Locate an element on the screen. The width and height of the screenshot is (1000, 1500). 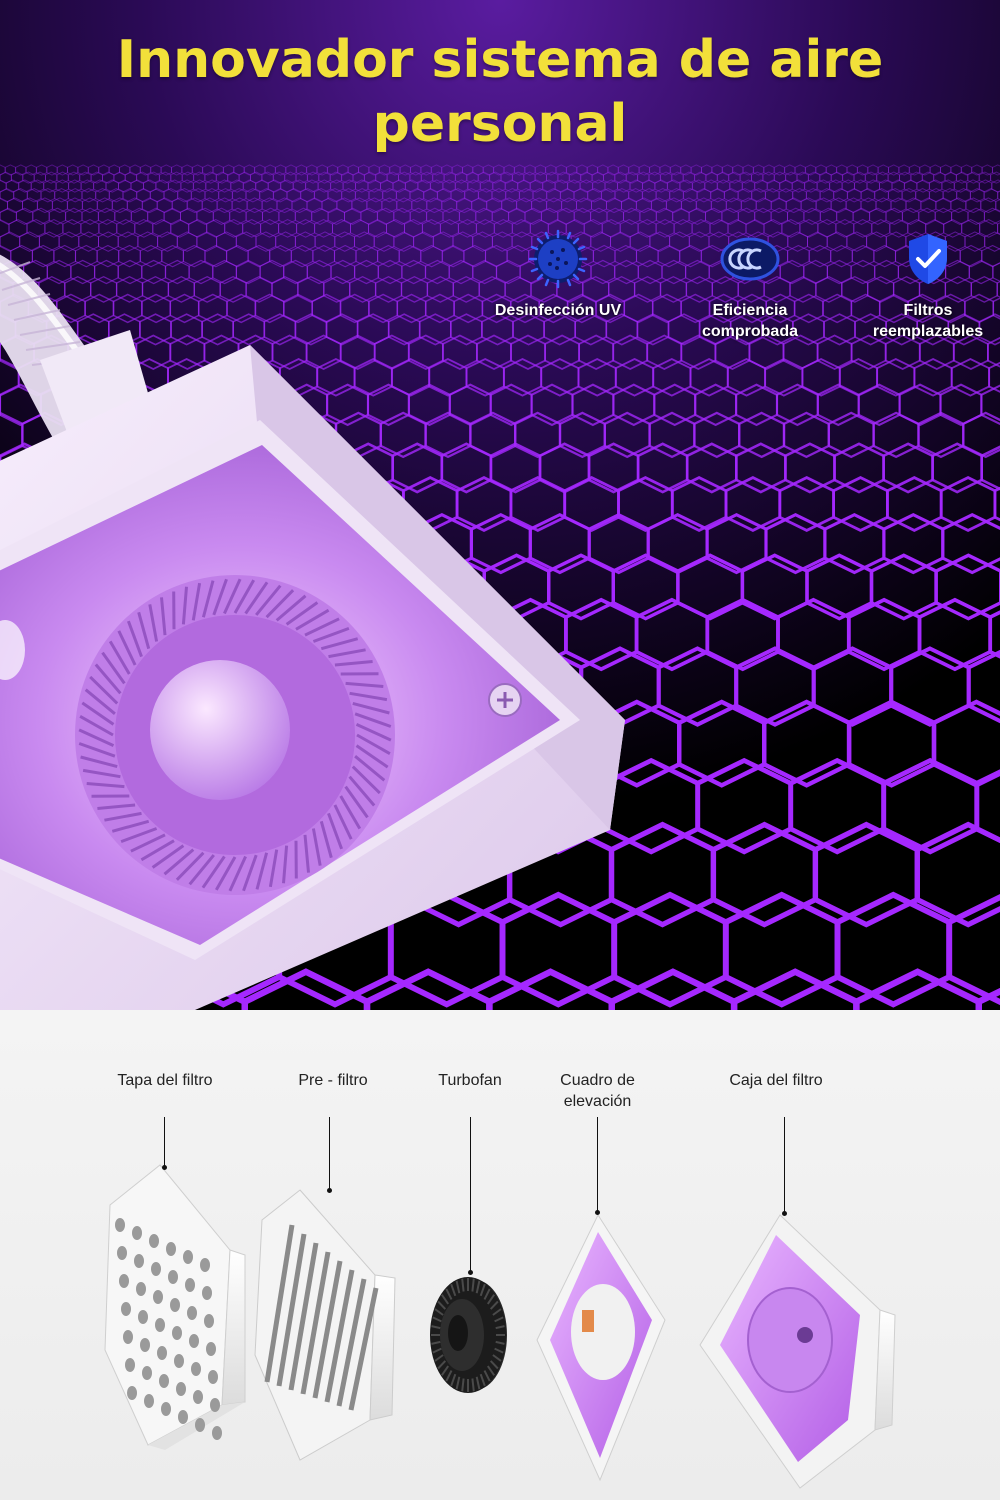
filter-box-part is located at coordinates (797, 1351).